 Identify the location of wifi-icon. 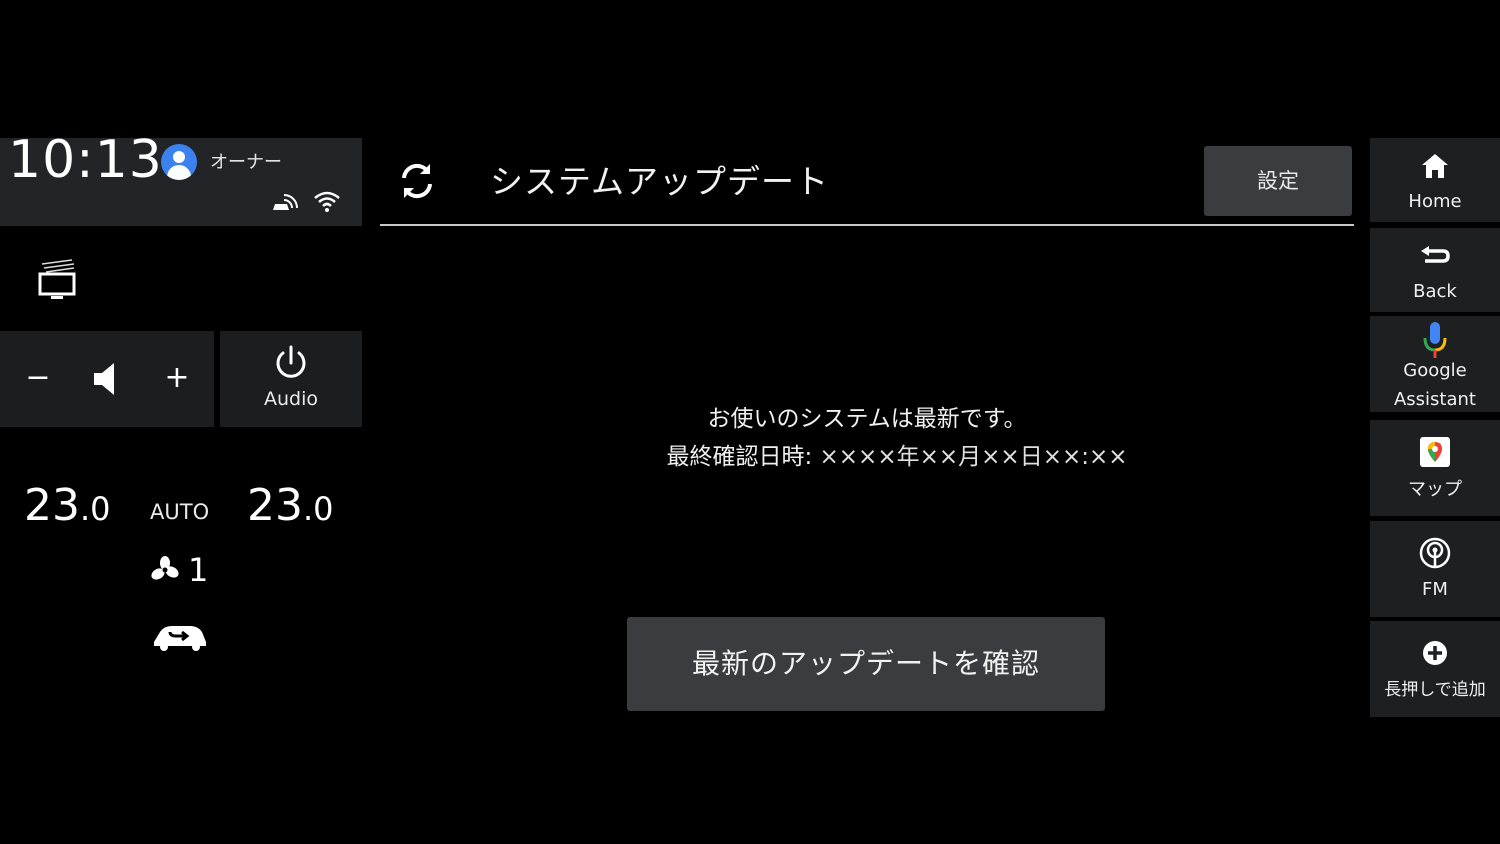
(327, 201).